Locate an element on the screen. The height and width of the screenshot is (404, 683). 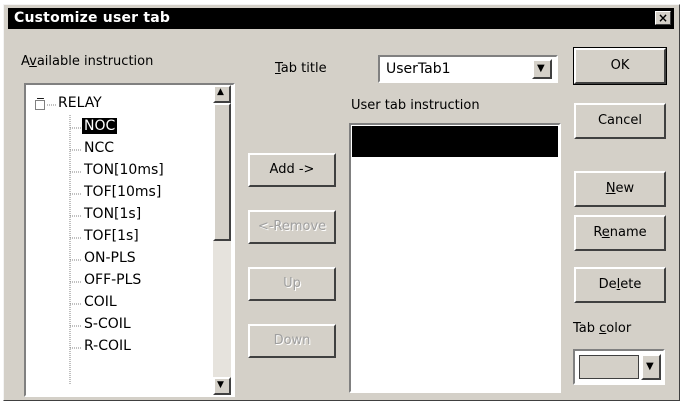
rename-button: Rename is located at coordinates (620, 233).